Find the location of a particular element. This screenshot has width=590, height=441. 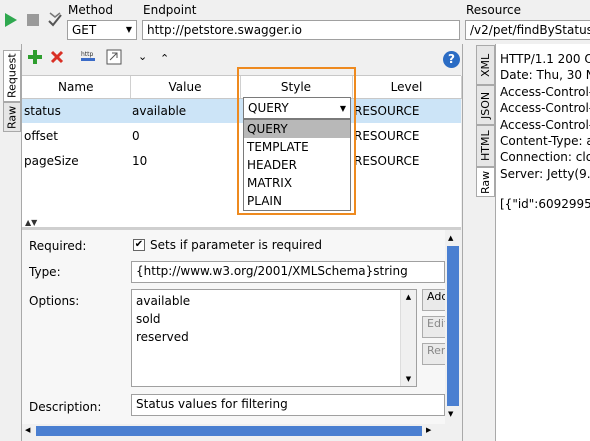

list-item: available is located at coordinates (274, 301).